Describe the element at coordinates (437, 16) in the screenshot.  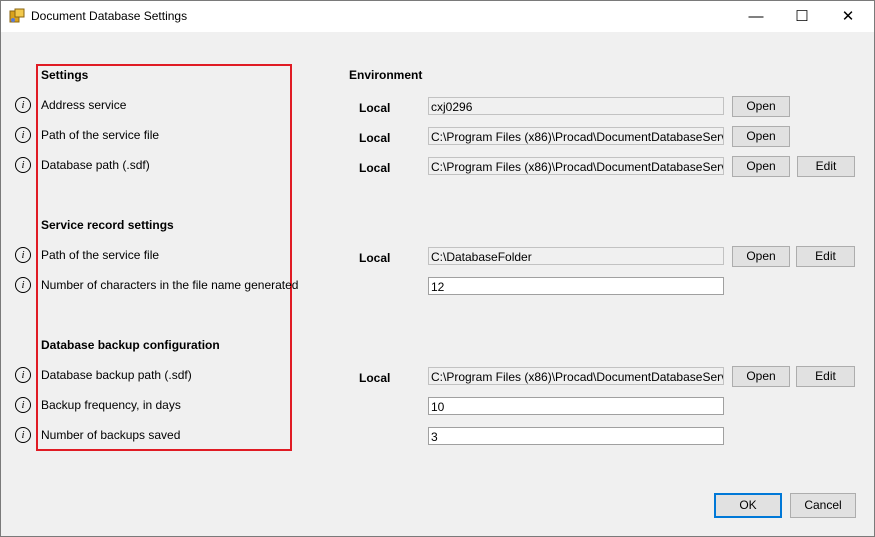
I see `title-bar: Document Database Settings — ☐ ✕` at that location.